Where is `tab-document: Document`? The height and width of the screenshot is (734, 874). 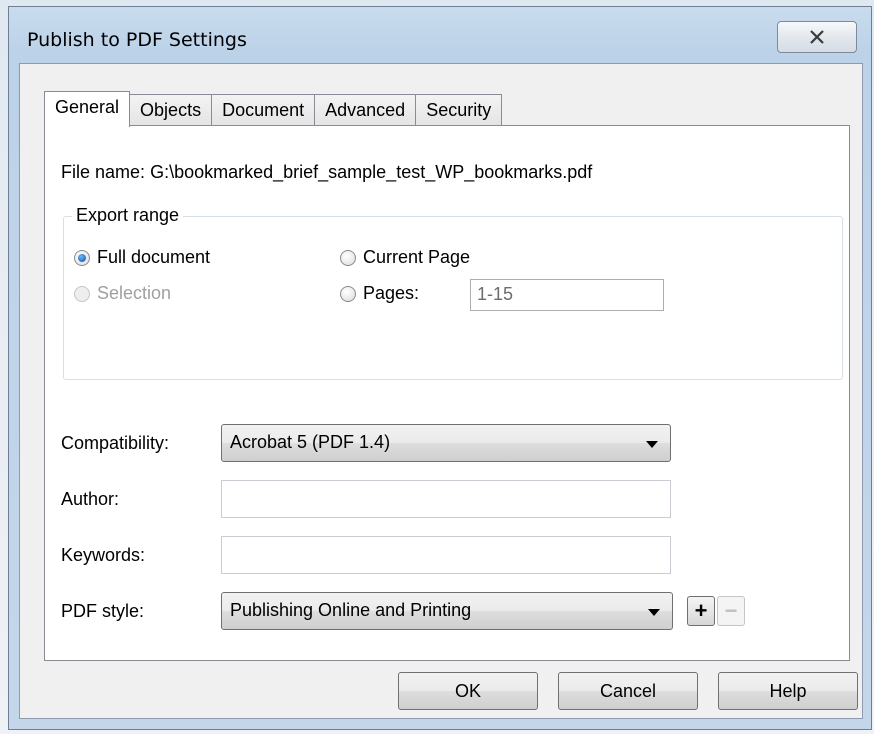
tab-document: Document is located at coordinates (263, 110).